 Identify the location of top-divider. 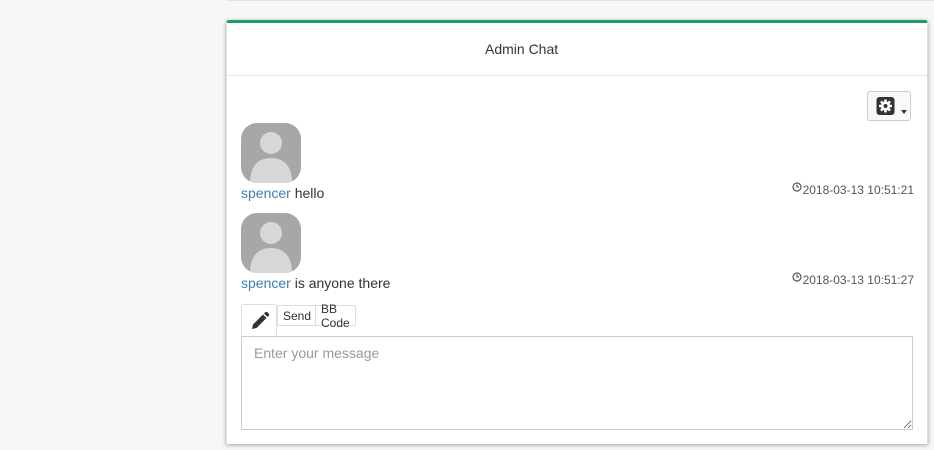
(580, 0).